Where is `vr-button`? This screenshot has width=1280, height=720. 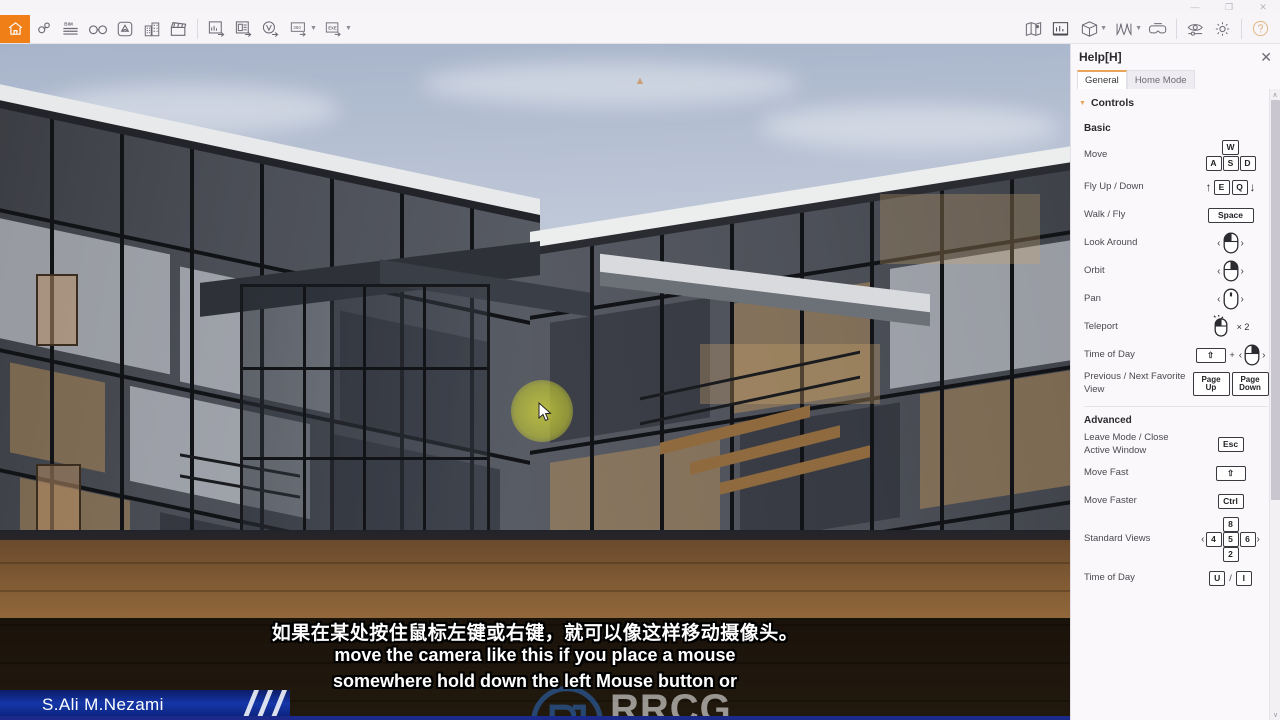 vr-button is located at coordinates (1157, 29).